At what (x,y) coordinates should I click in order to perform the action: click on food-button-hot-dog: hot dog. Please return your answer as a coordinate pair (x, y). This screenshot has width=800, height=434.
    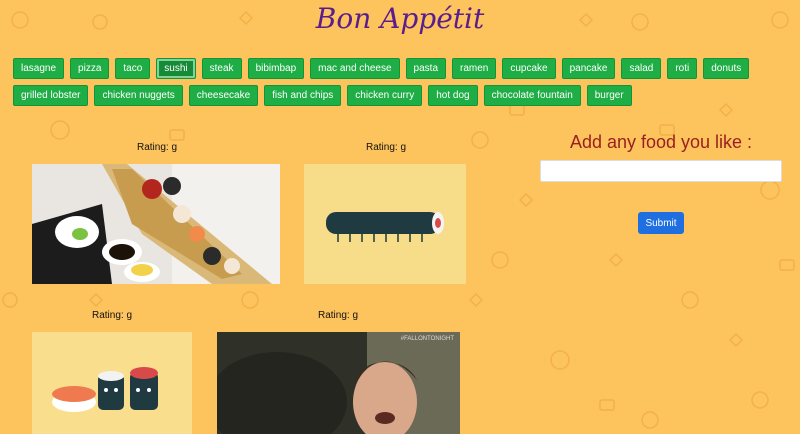
    Looking at the image, I should click on (453, 95).